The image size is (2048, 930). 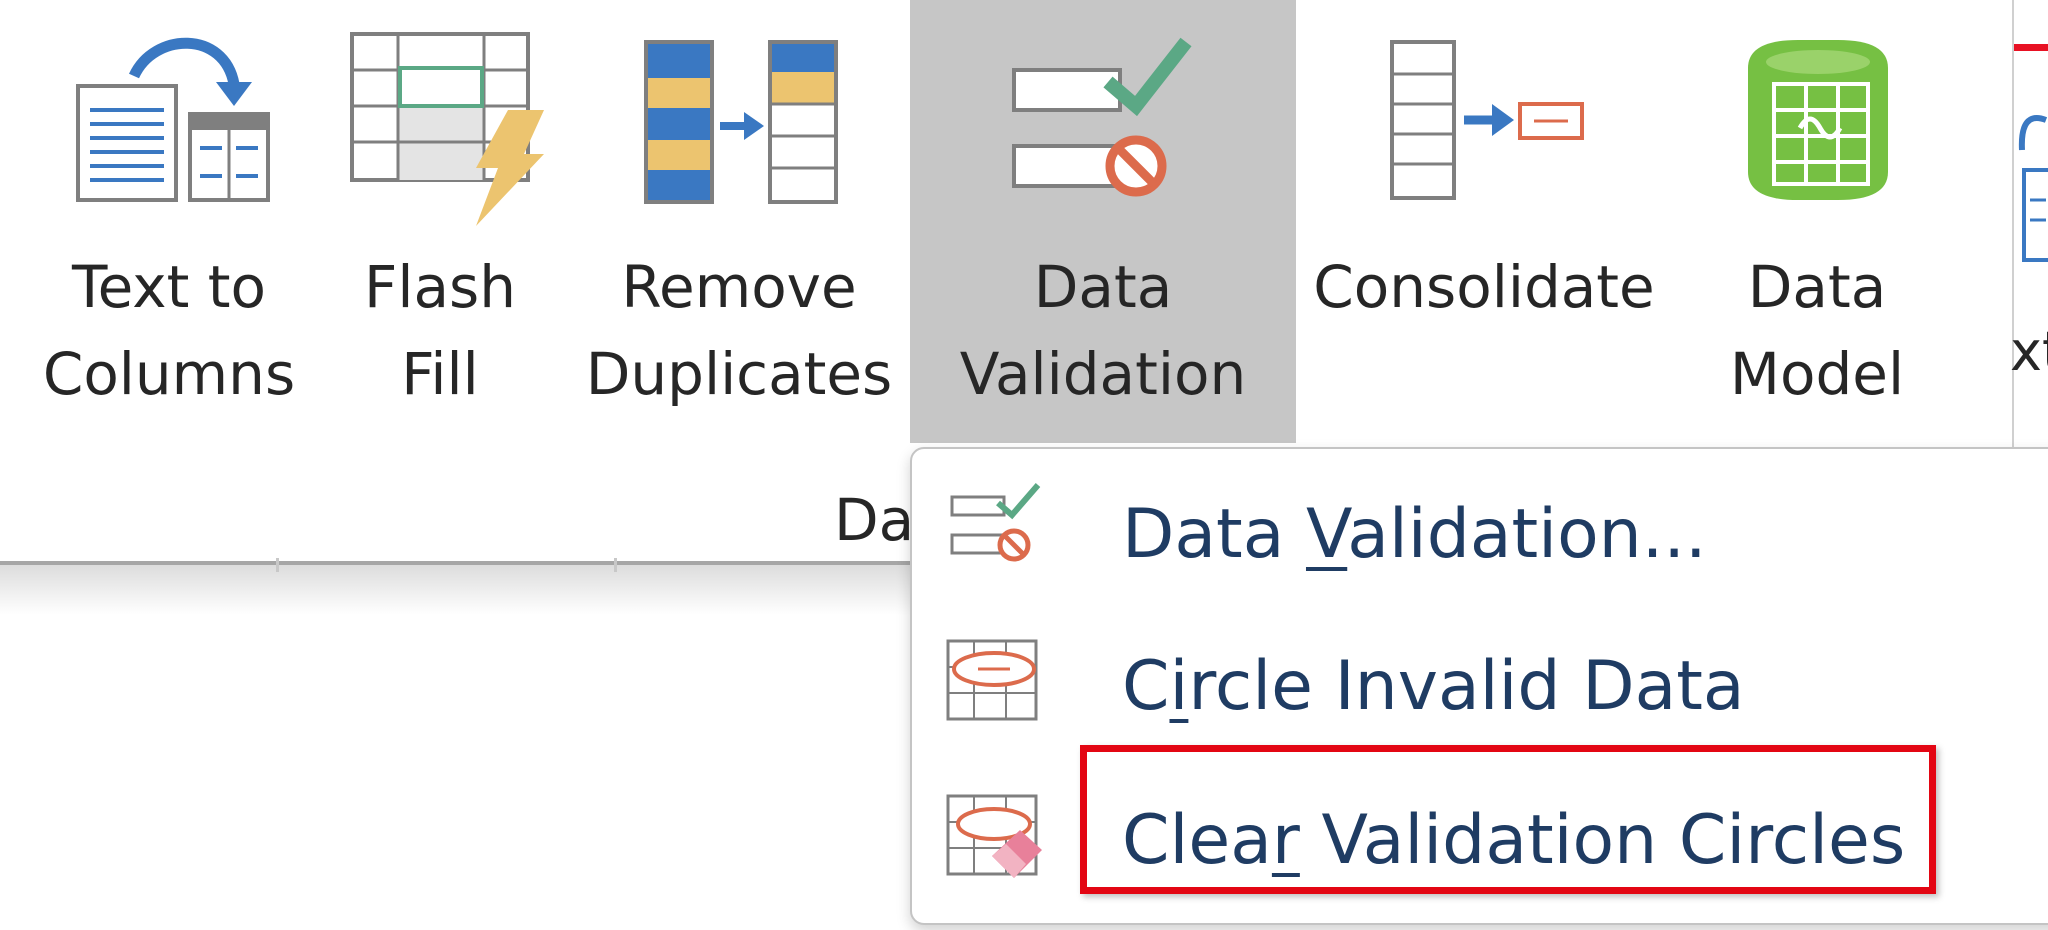 I want to click on group-label-data-tools: Da, so click(x=874, y=520).